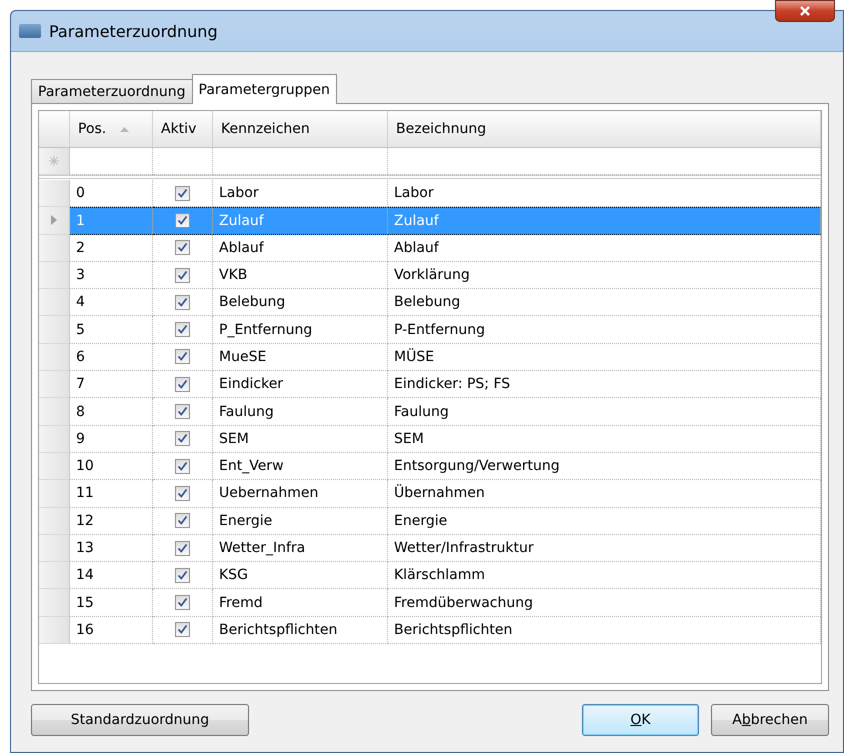  What do you see at coordinates (300, 384) in the screenshot?
I see `table-cell: Eindicker` at bounding box center [300, 384].